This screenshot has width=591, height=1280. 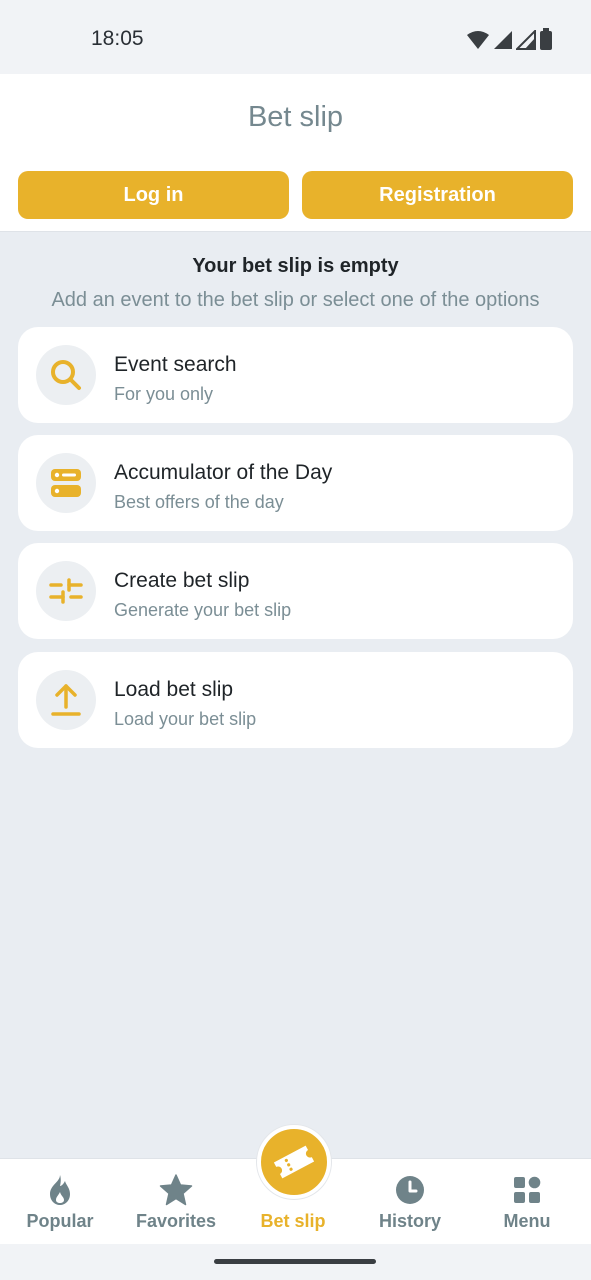 What do you see at coordinates (295, 375) in the screenshot?
I see `event-search-card: Event search For you only` at bounding box center [295, 375].